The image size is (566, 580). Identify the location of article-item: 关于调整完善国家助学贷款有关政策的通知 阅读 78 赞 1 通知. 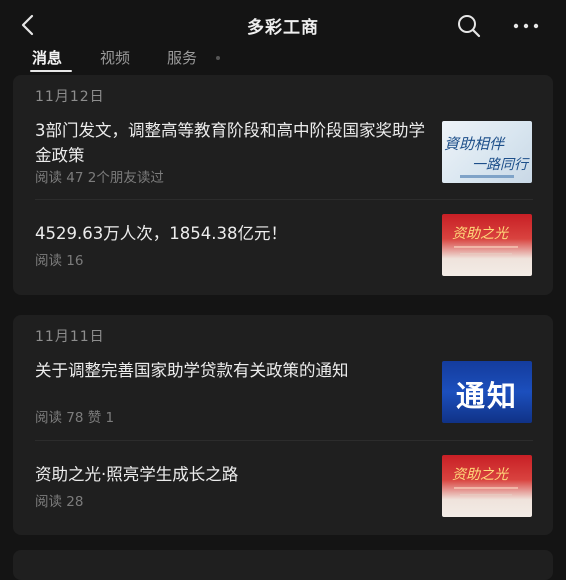
(283, 395).